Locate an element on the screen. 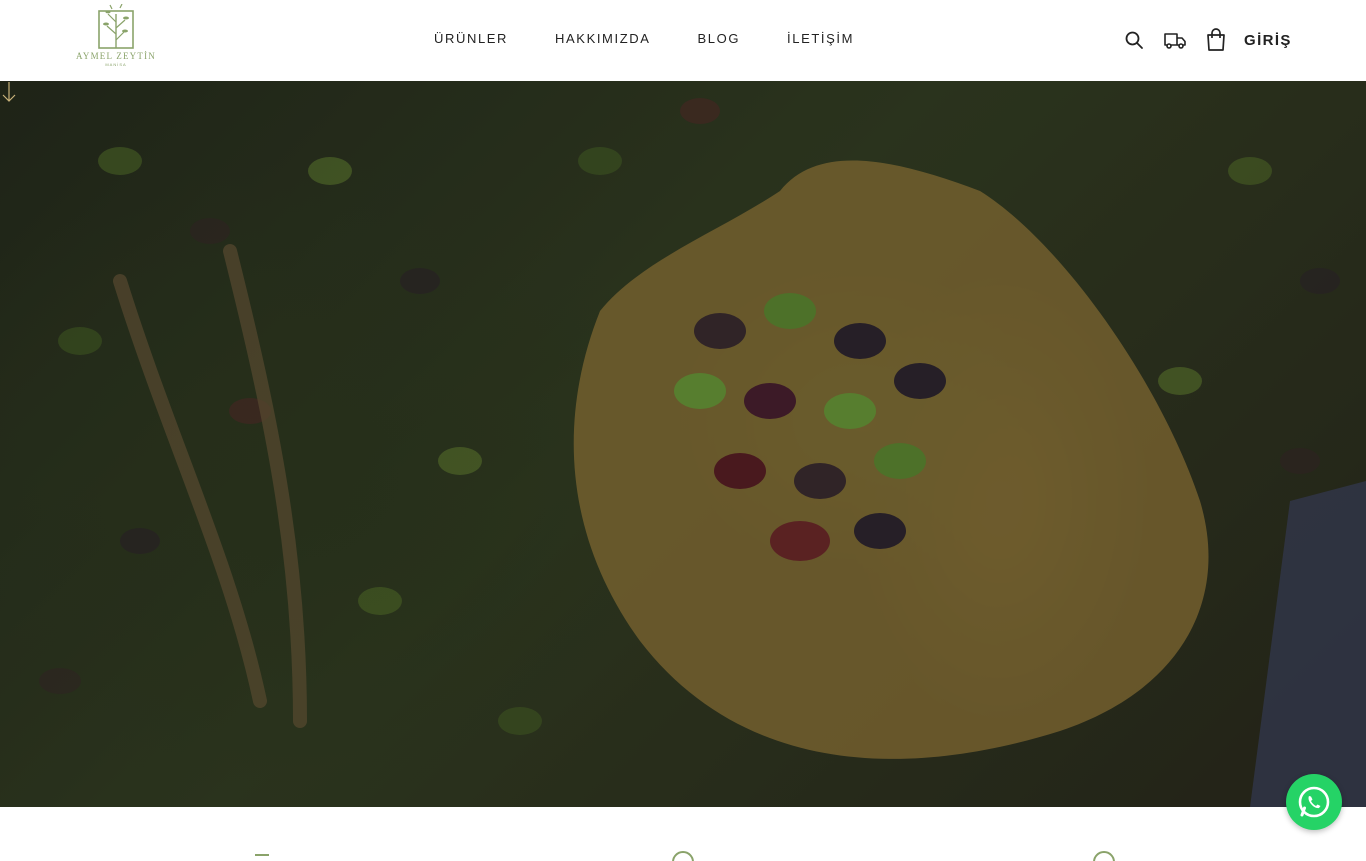  arrow-down-icon is located at coordinates (9, 92).